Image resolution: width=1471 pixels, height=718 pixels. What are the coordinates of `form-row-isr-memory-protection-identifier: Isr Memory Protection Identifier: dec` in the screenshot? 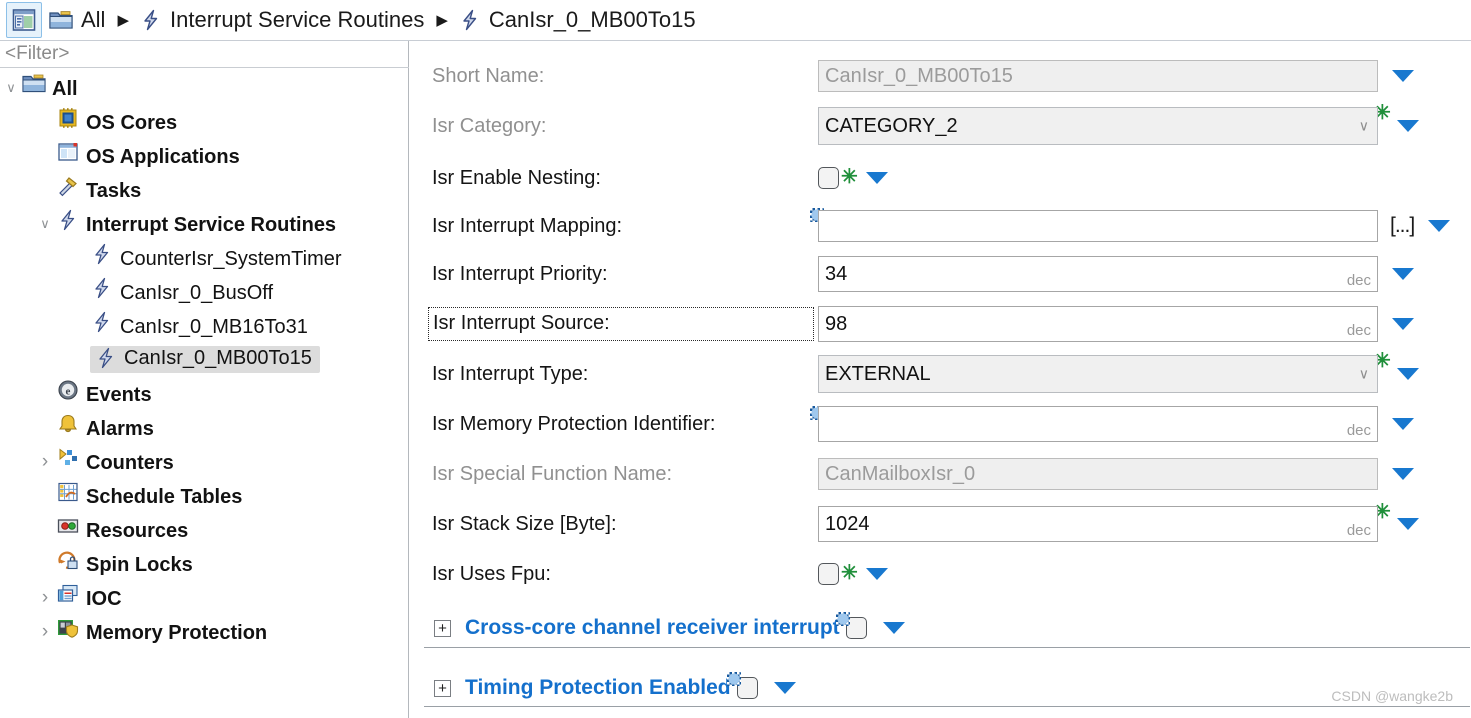 It's located at (940, 424).